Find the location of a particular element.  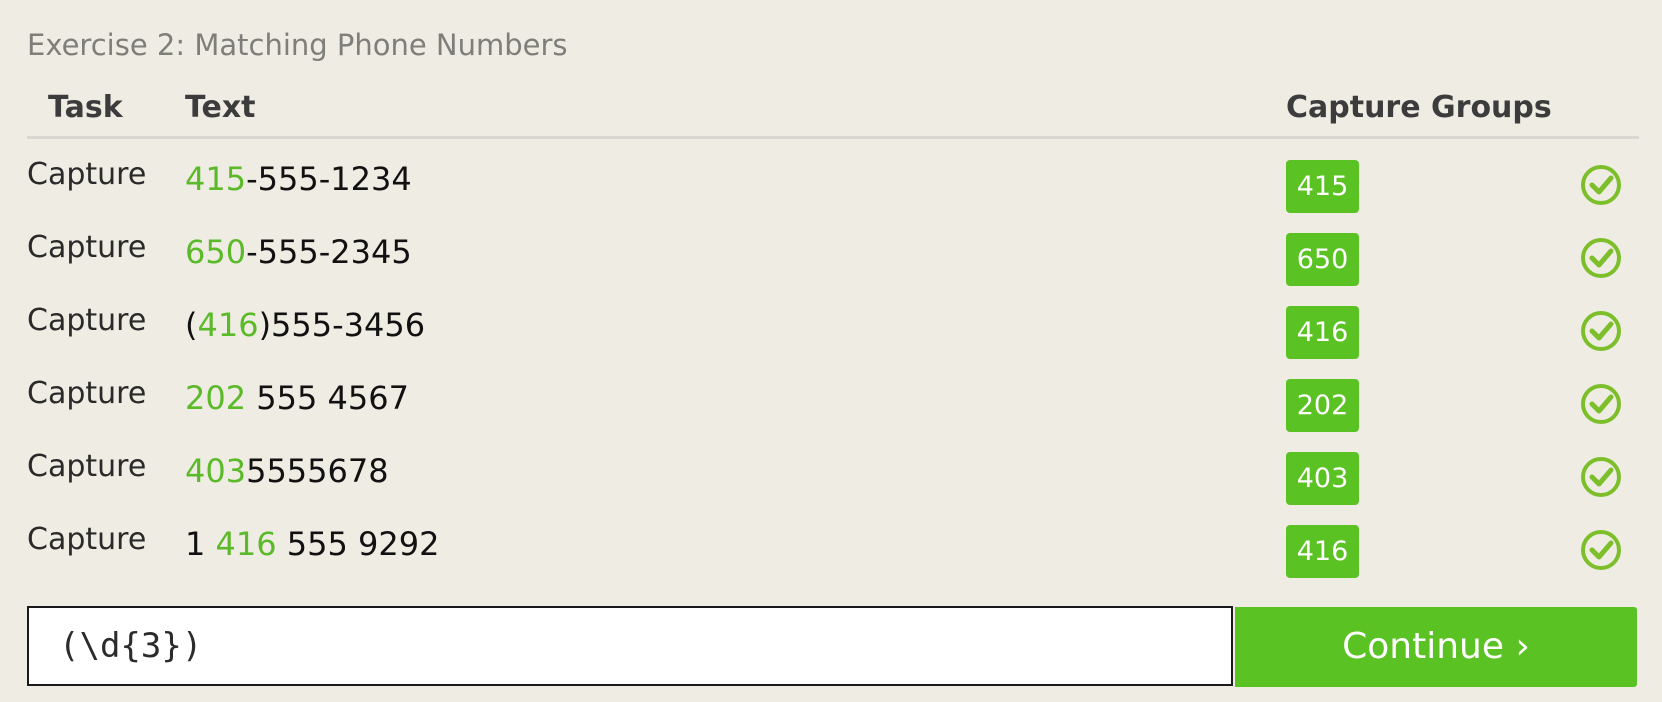

regex-input-container is located at coordinates (630, 646).